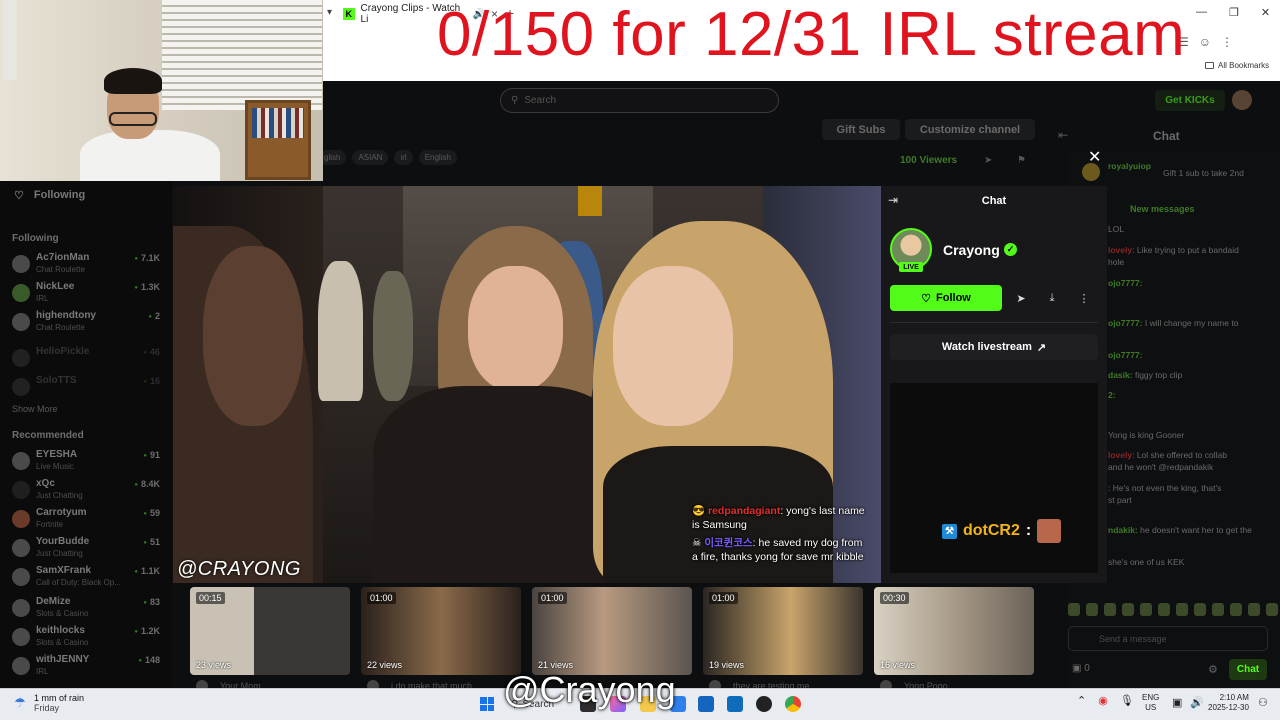 This screenshot has height=720, width=1280. I want to click on menu-icon: ⋮, so click(1227, 42).